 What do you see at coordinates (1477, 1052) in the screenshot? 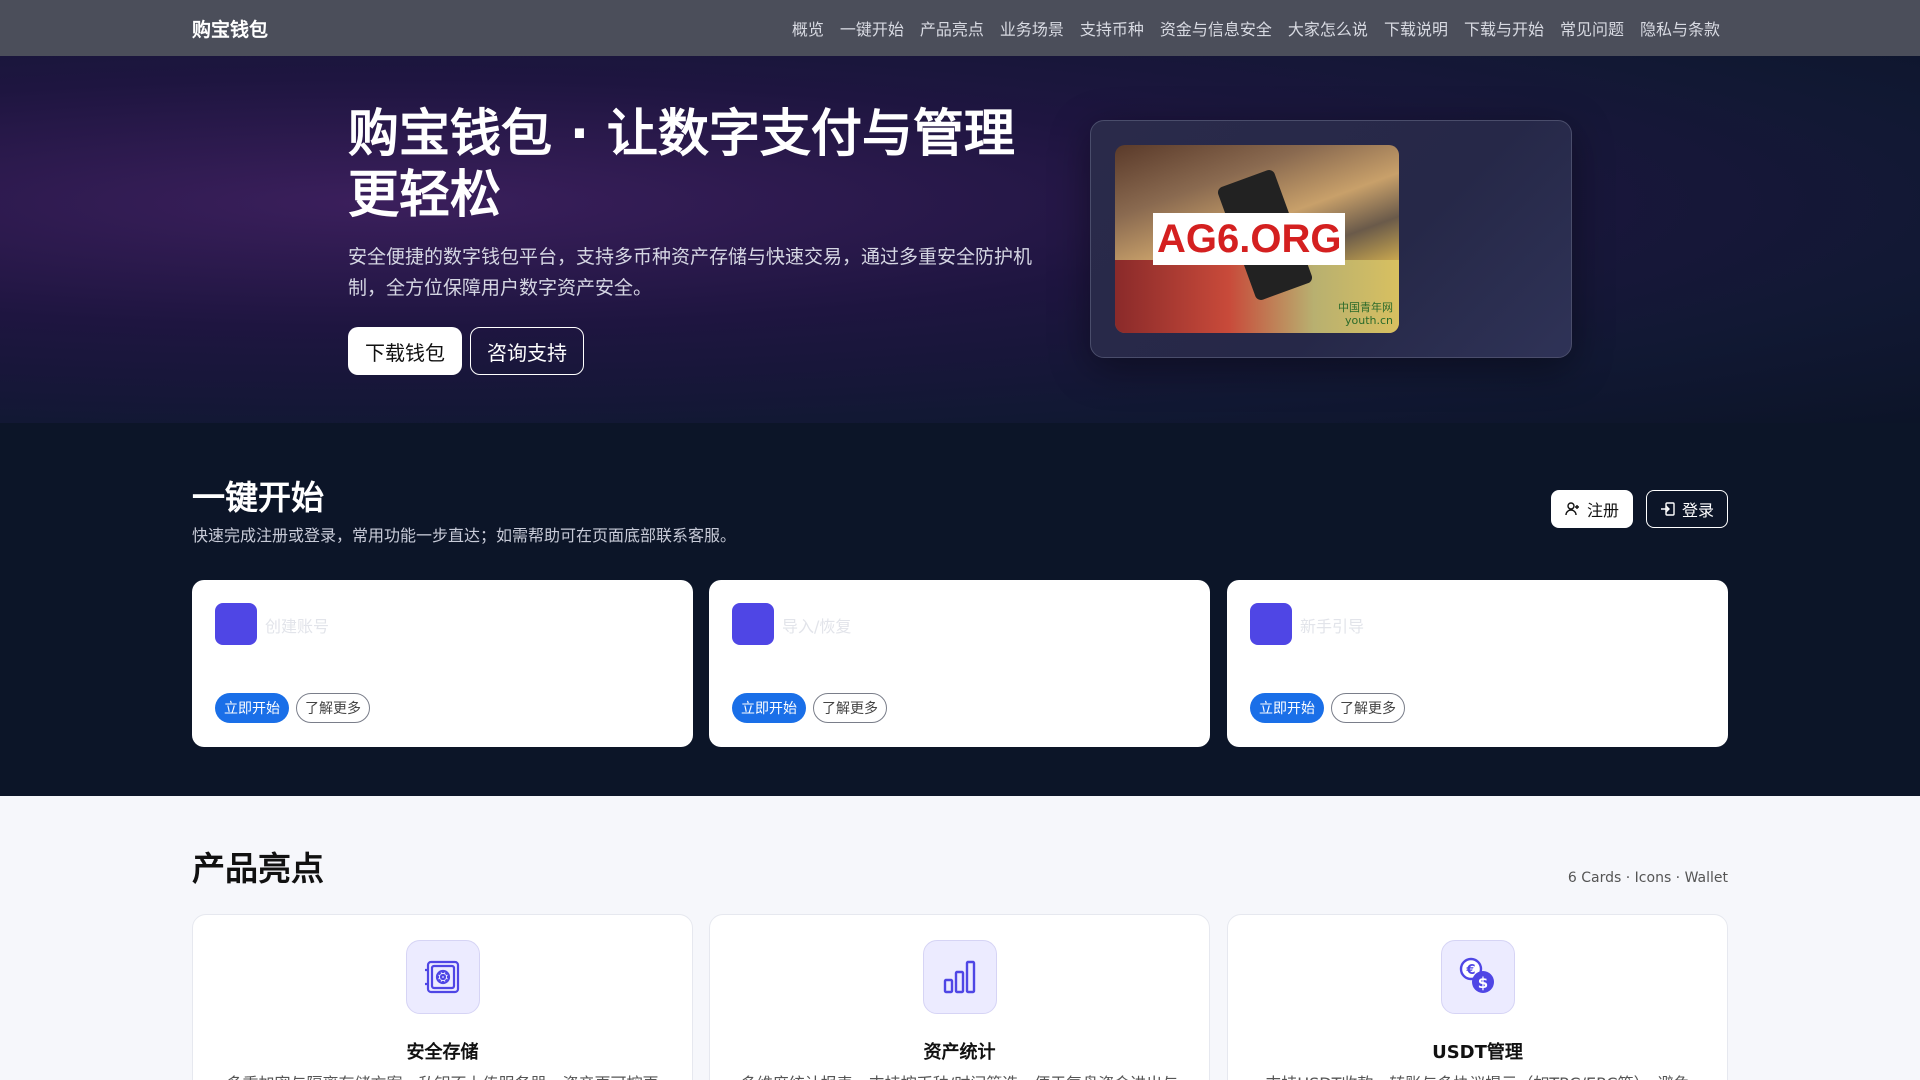
I see `feature-name: USDT管理` at bounding box center [1477, 1052].